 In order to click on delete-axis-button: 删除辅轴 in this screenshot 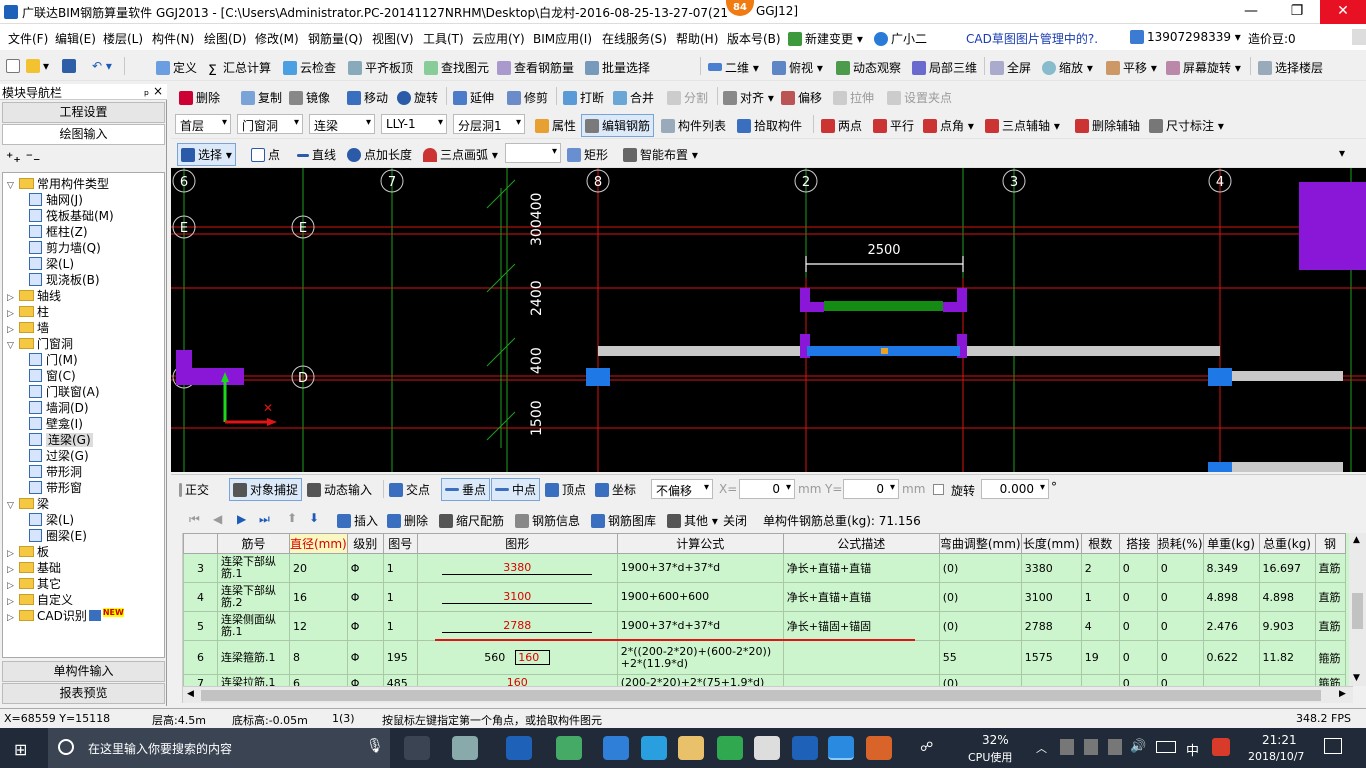, I will do `click(1107, 125)`.